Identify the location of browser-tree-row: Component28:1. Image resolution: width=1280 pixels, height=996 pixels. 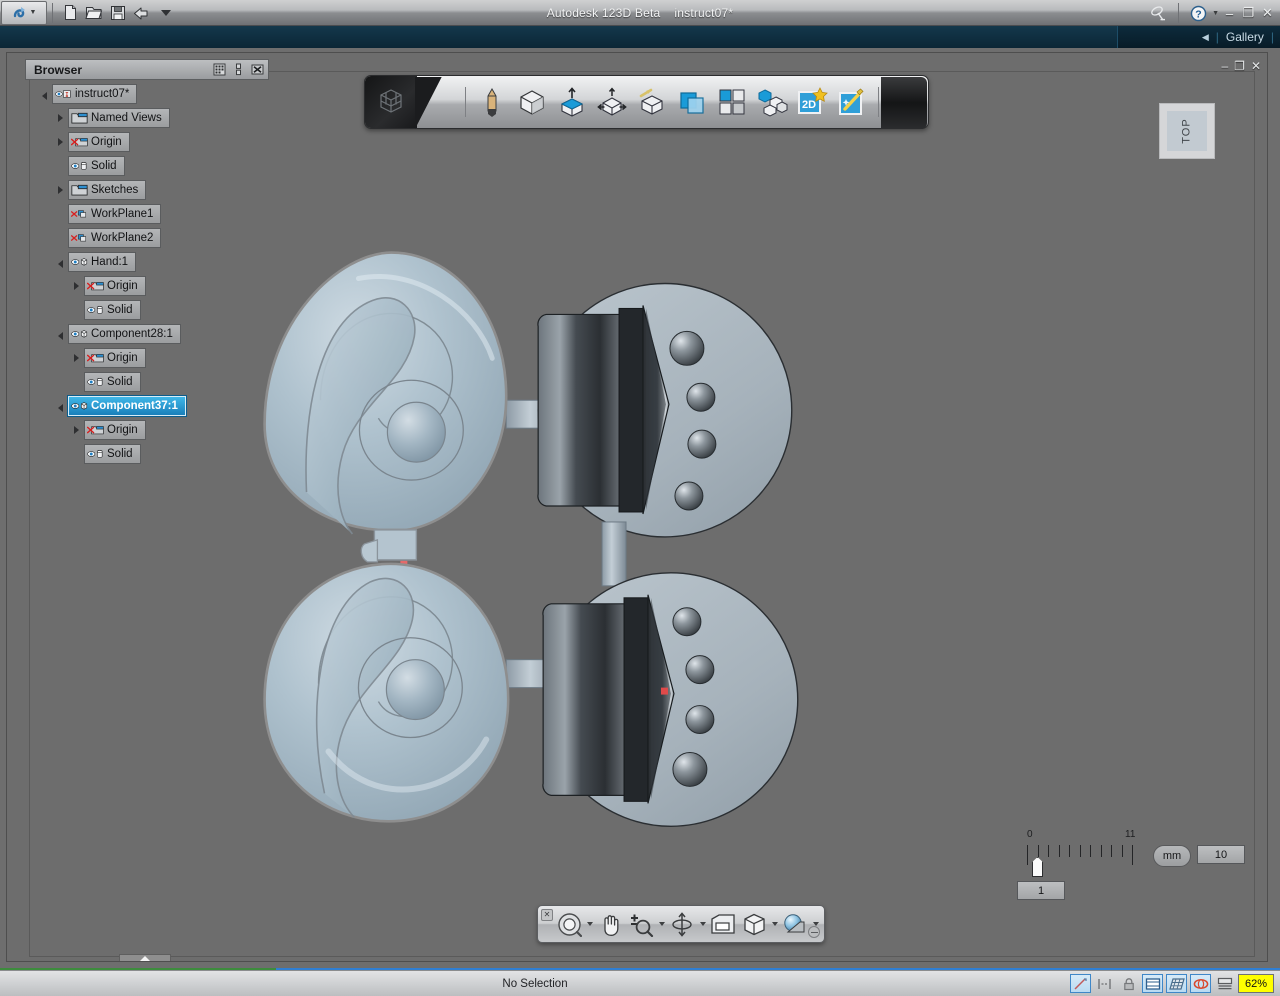
(150, 334).